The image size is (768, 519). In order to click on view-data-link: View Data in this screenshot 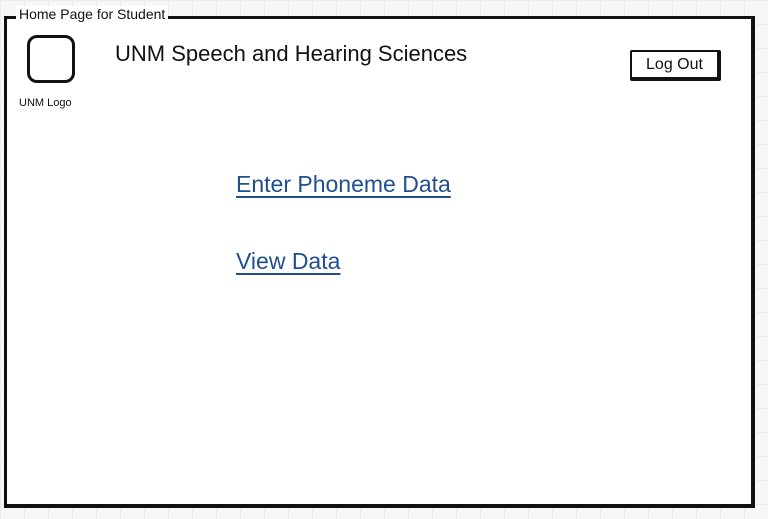, I will do `click(288, 261)`.